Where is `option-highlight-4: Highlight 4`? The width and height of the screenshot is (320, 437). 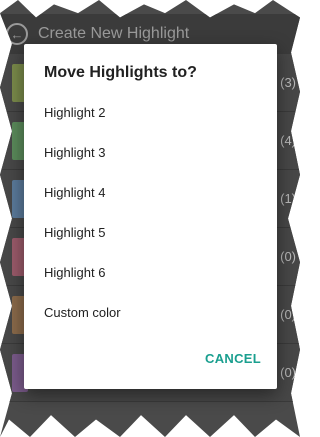 option-highlight-4: Highlight 4 is located at coordinates (150, 192).